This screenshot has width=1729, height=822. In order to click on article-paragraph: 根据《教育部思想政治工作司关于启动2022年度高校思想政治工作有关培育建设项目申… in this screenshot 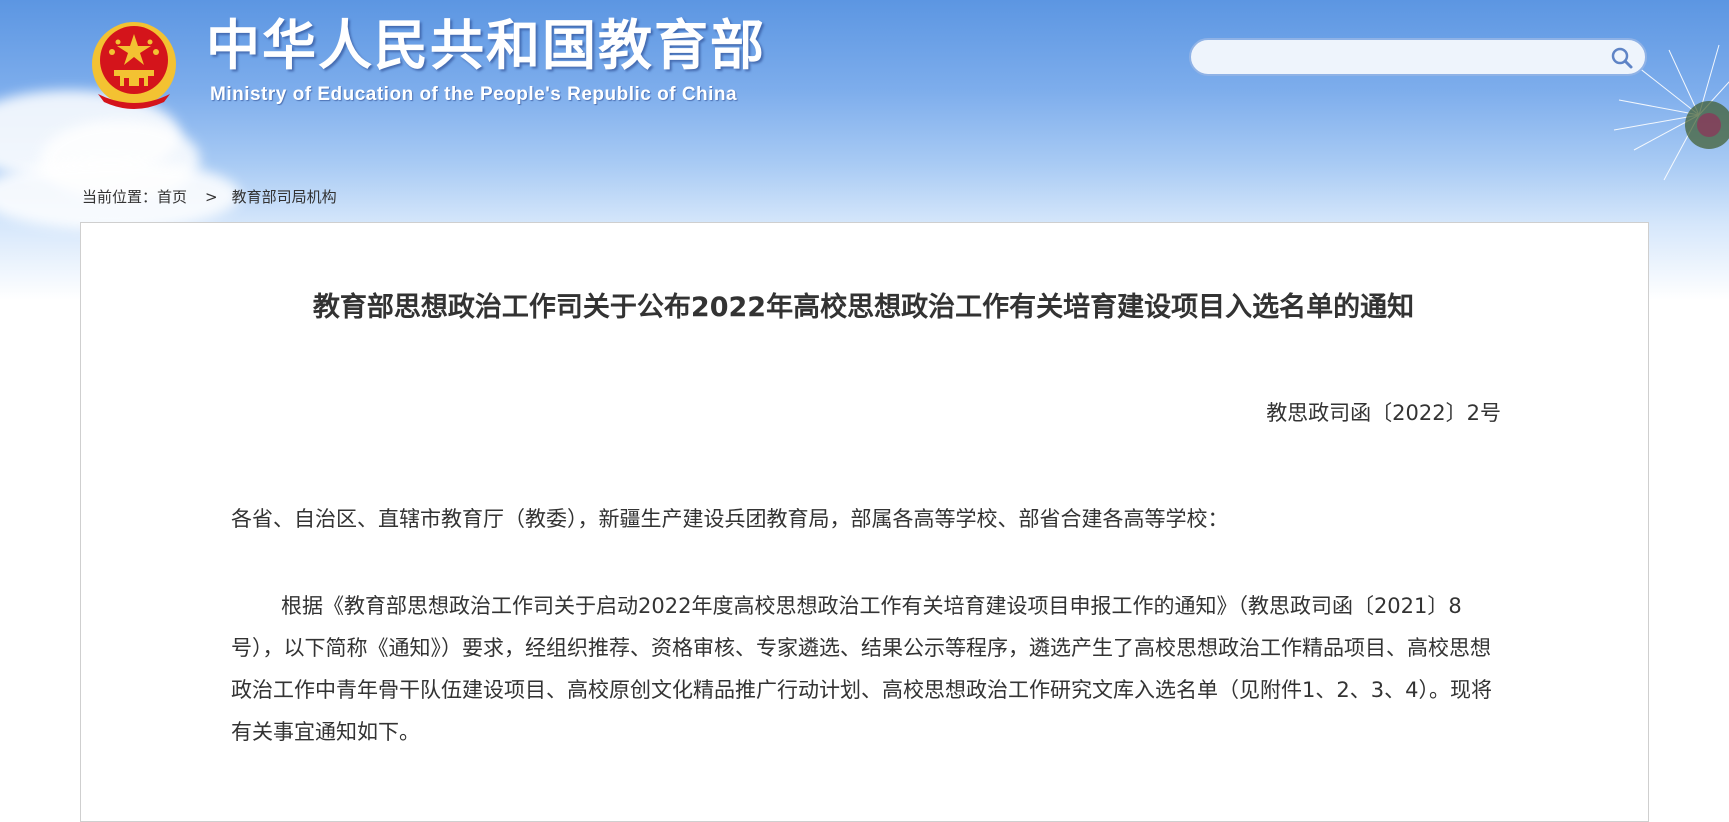, I will do `click(861, 669)`.